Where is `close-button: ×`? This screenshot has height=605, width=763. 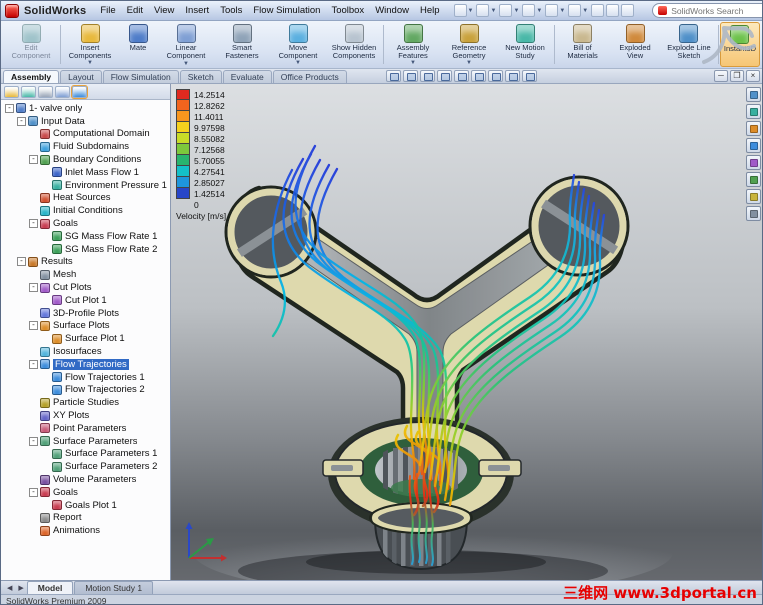 close-button: × is located at coordinates (753, 76).